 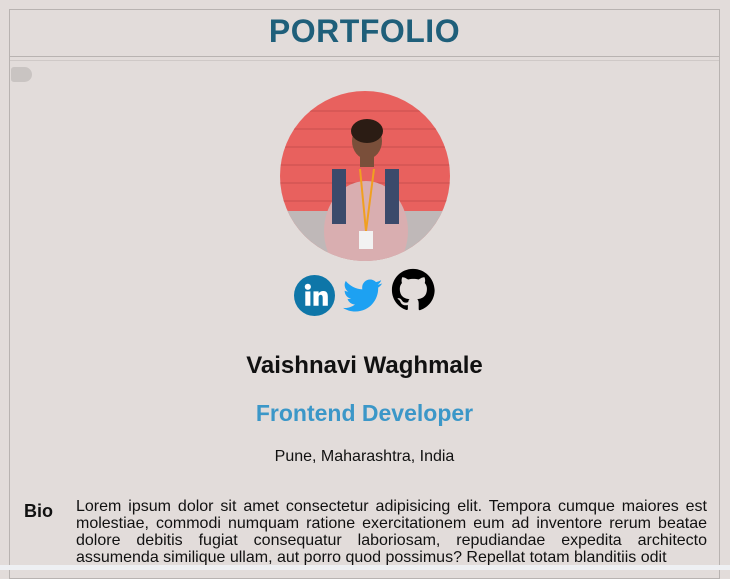 I want to click on profile-role: Frontend Developer, so click(x=364, y=413).